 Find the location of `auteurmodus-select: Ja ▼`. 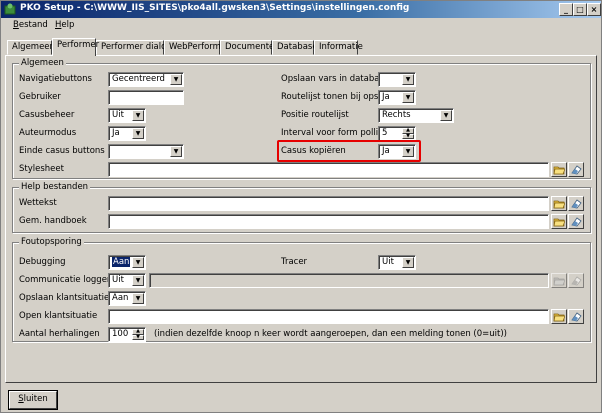

auteurmodus-select: Ja ▼ is located at coordinates (127, 133).